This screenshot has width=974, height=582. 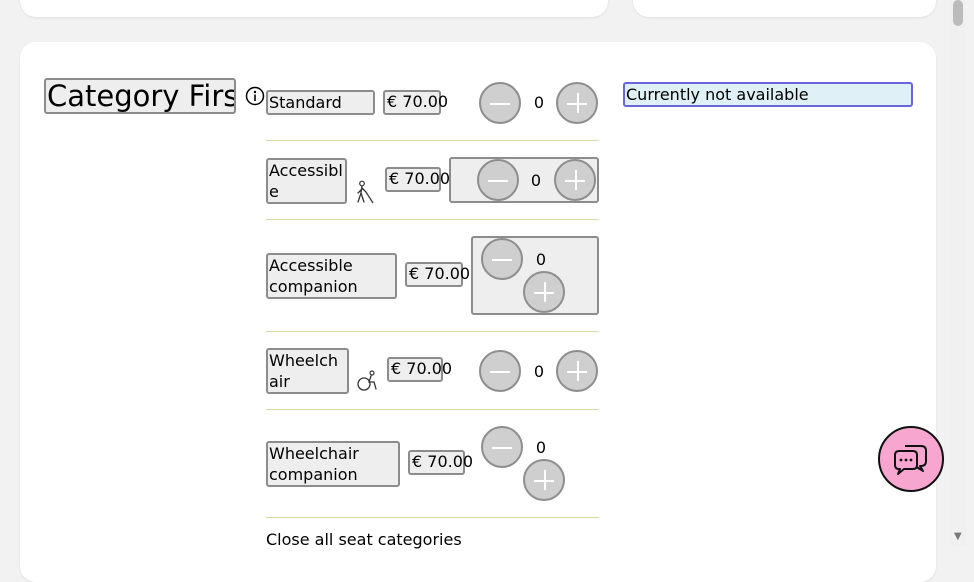 What do you see at coordinates (544, 292) in the screenshot?
I see `increase-accessible-companion-button` at bounding box center [544, 292].